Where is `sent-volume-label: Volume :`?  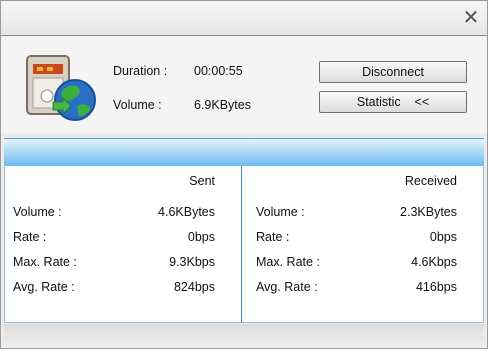
sent-volume-label: Volume : is located at coordinates (37, 212).